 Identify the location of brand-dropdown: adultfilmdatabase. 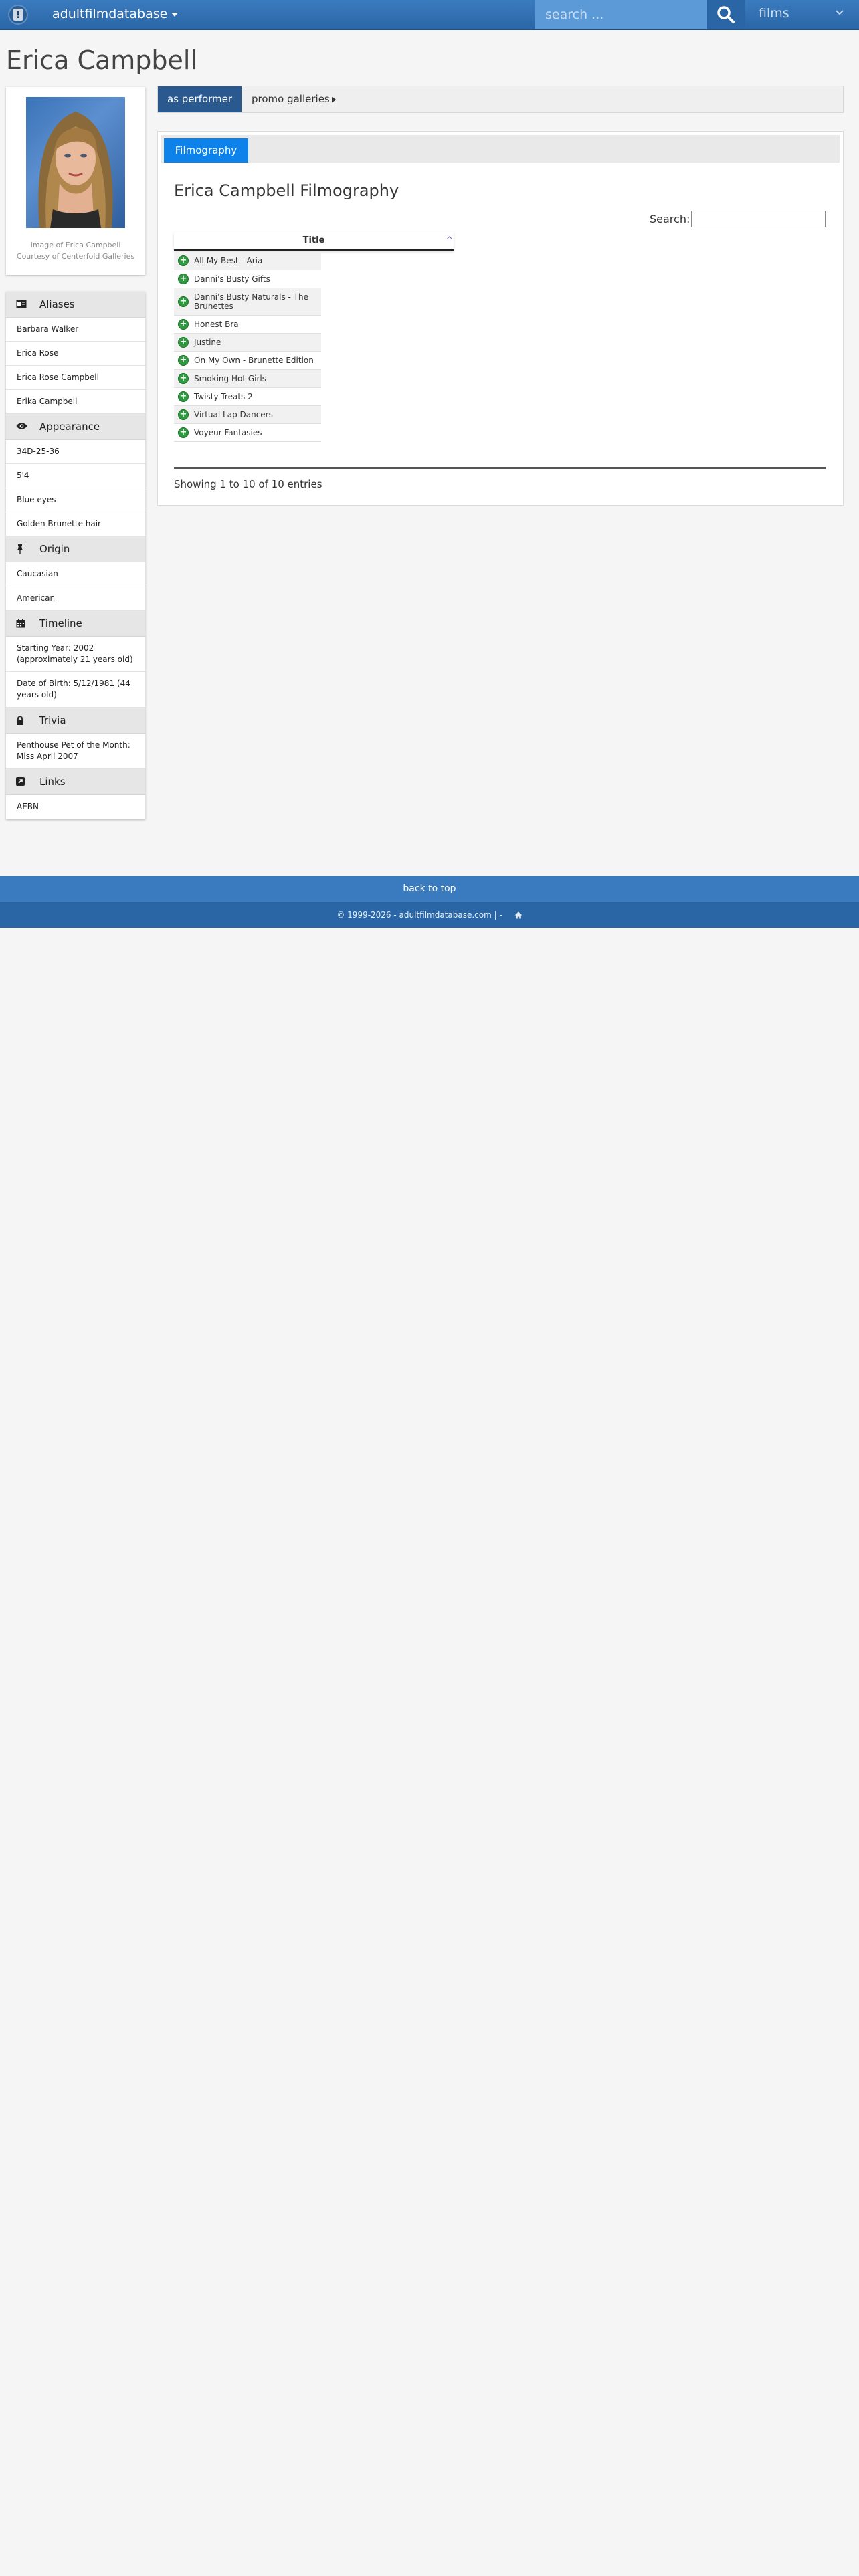
(116, 14).